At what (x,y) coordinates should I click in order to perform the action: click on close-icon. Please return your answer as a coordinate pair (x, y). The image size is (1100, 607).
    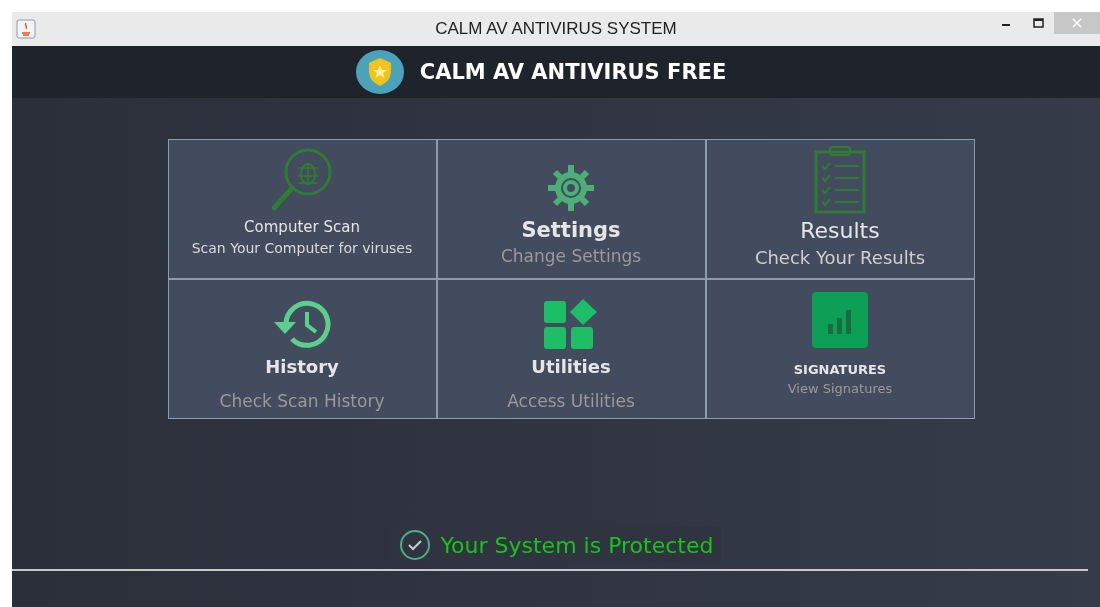
    Looking at the image, I should click on (1077, 23).